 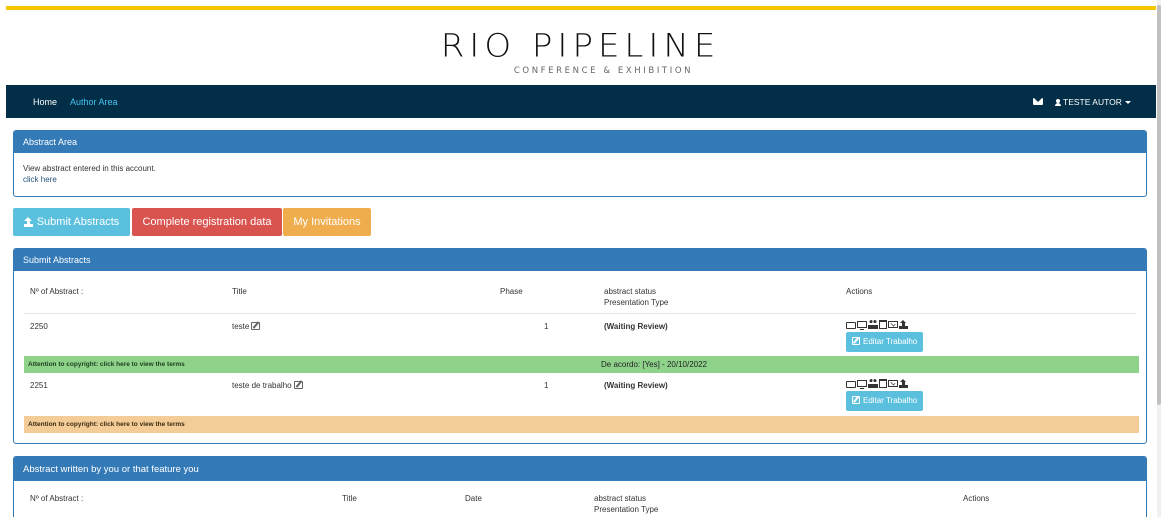 I want to click on row-number: 2250, so click(x=39, y=326).